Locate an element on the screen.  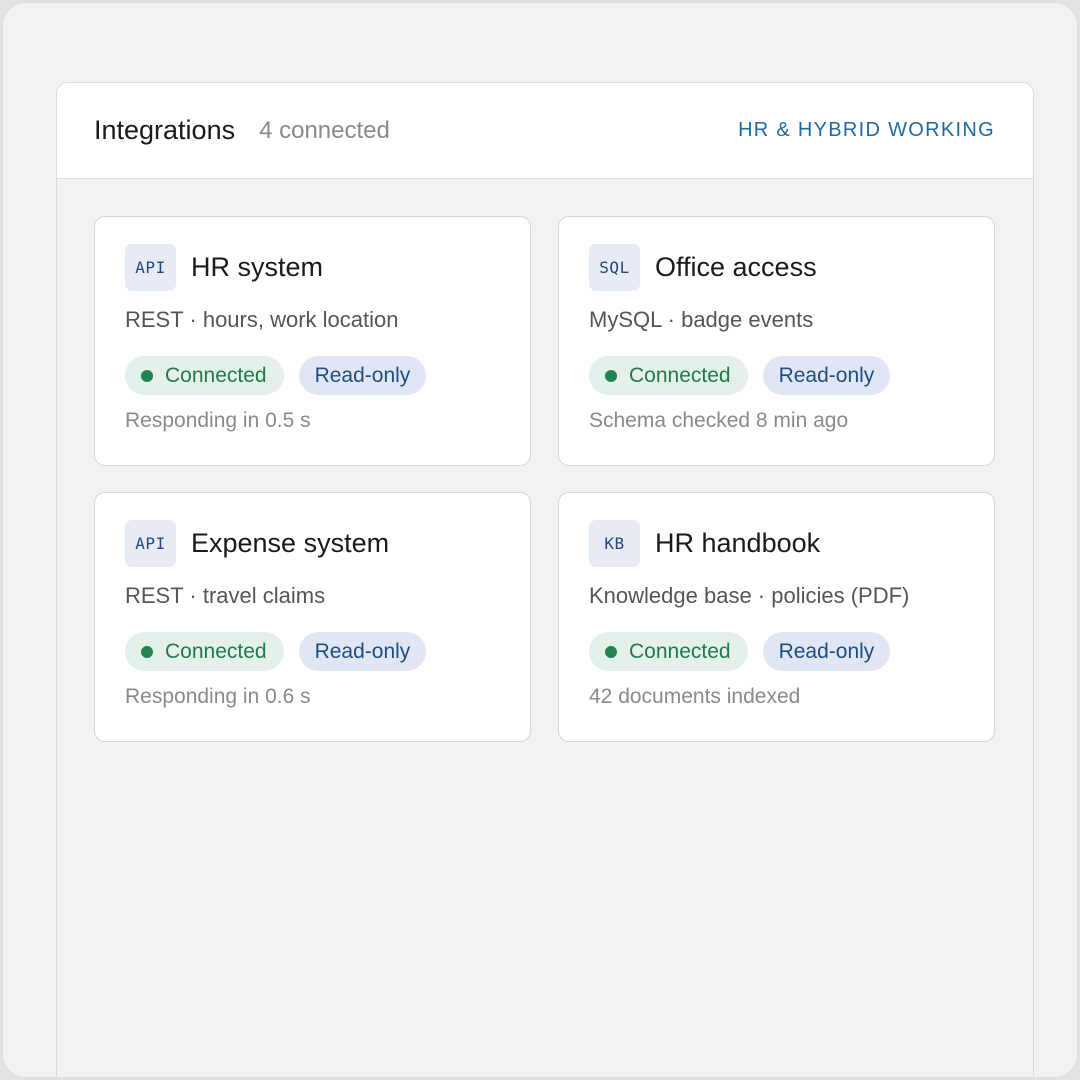
integration-description: MySQL · badge events is located at coordinates (701, 319).